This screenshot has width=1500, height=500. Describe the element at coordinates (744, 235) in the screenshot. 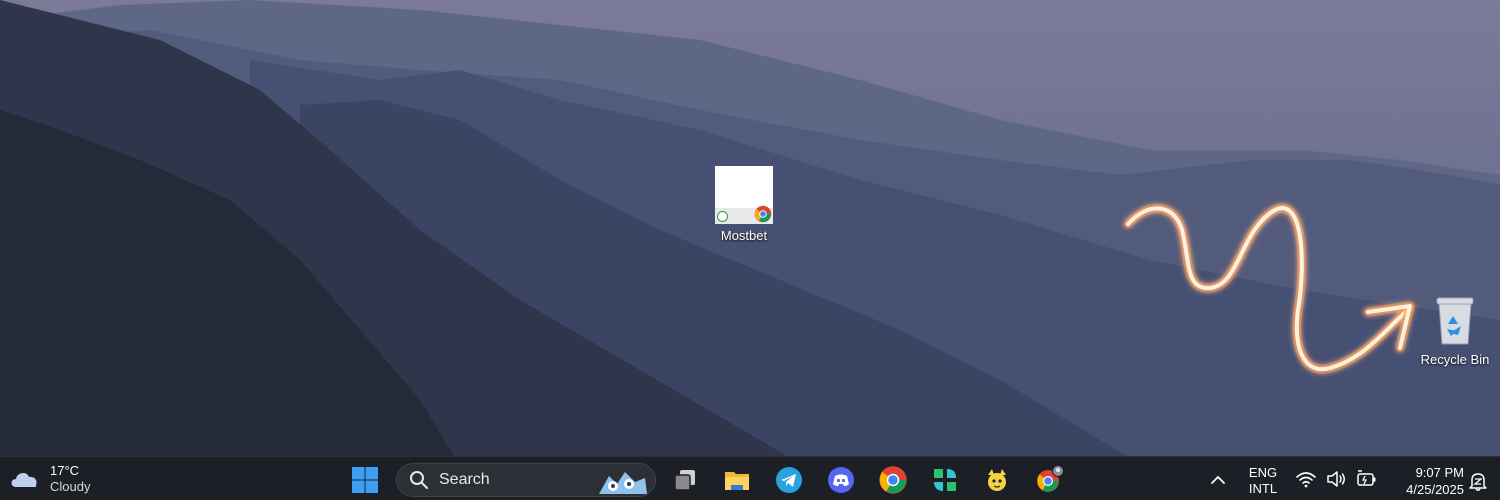

I see `mostbet-label: Mostbet` at that location.